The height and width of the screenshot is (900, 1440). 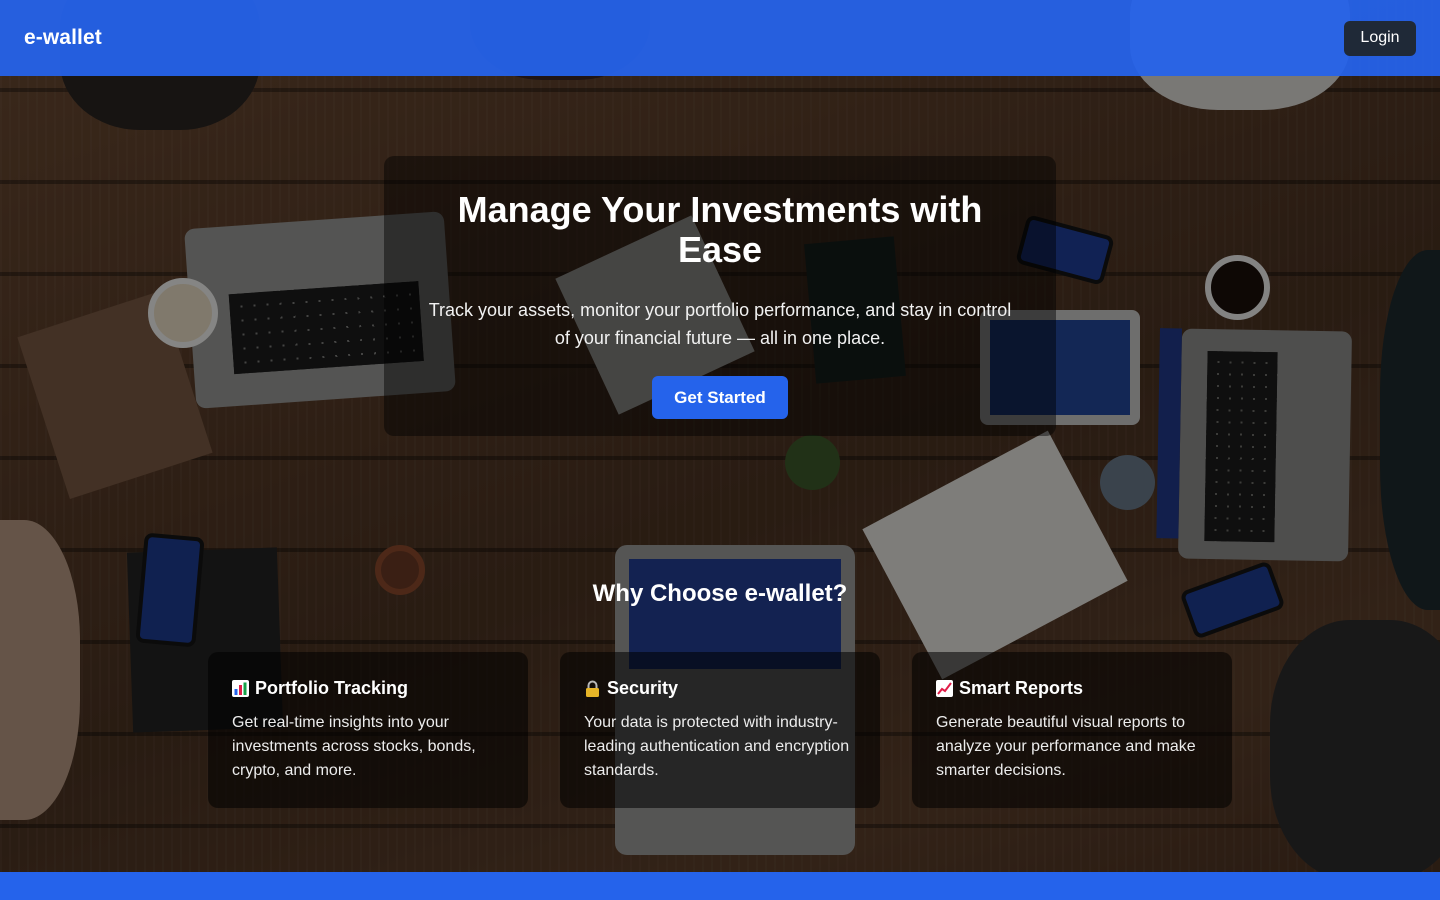 I want to click on login-button: Login, so click(x=1380, y=38).